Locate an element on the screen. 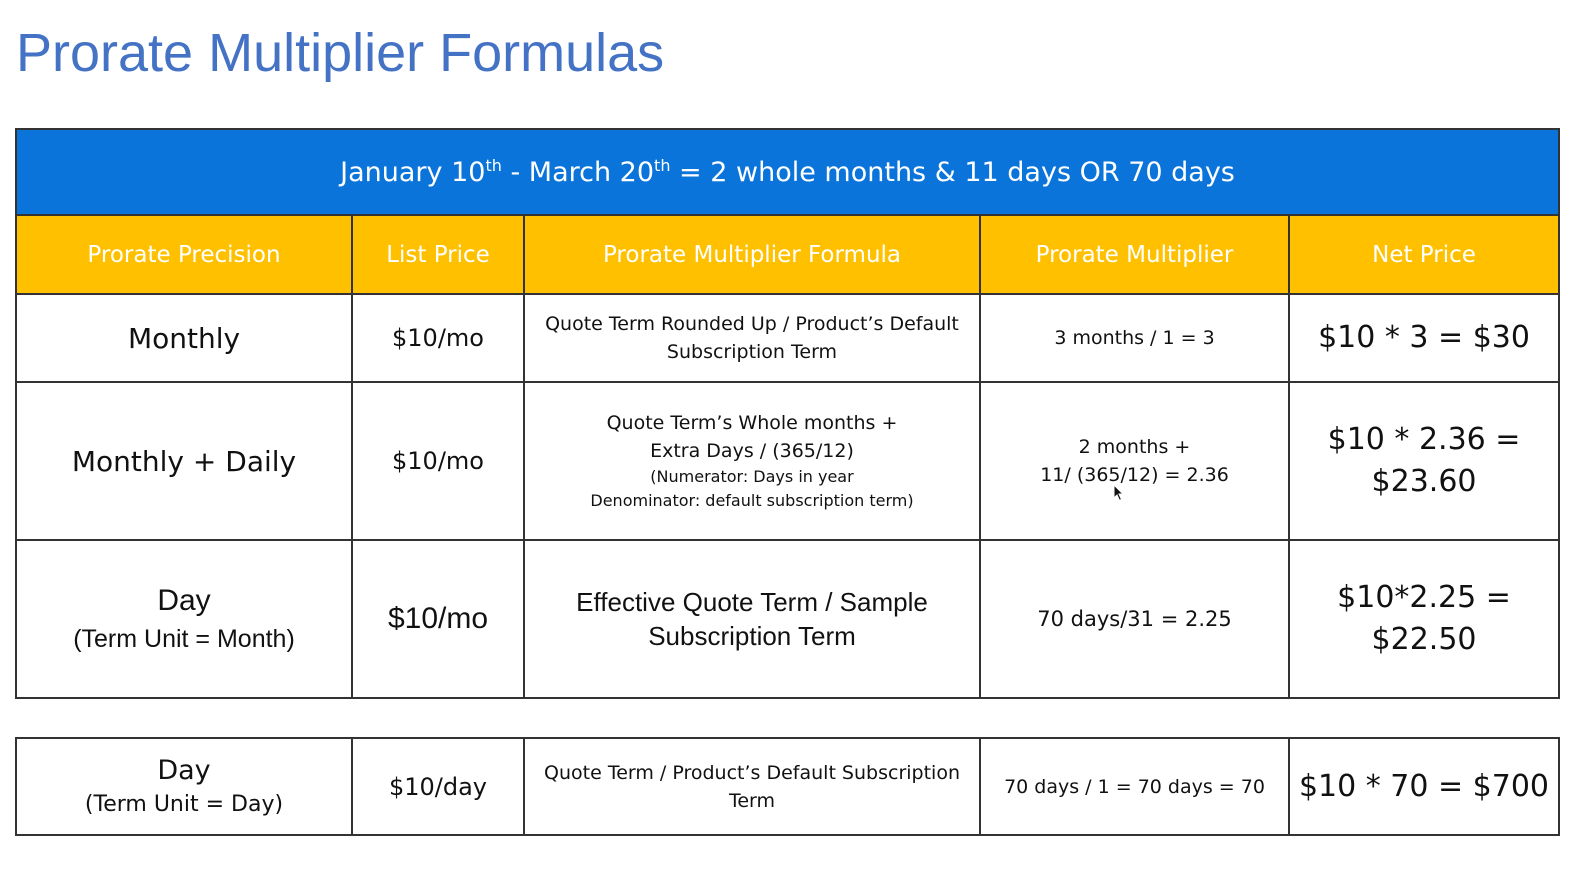 The width and height of the screenshot is (1596, 881). precision-cell: Monthly + Daily is located at coordinates (184, 461).